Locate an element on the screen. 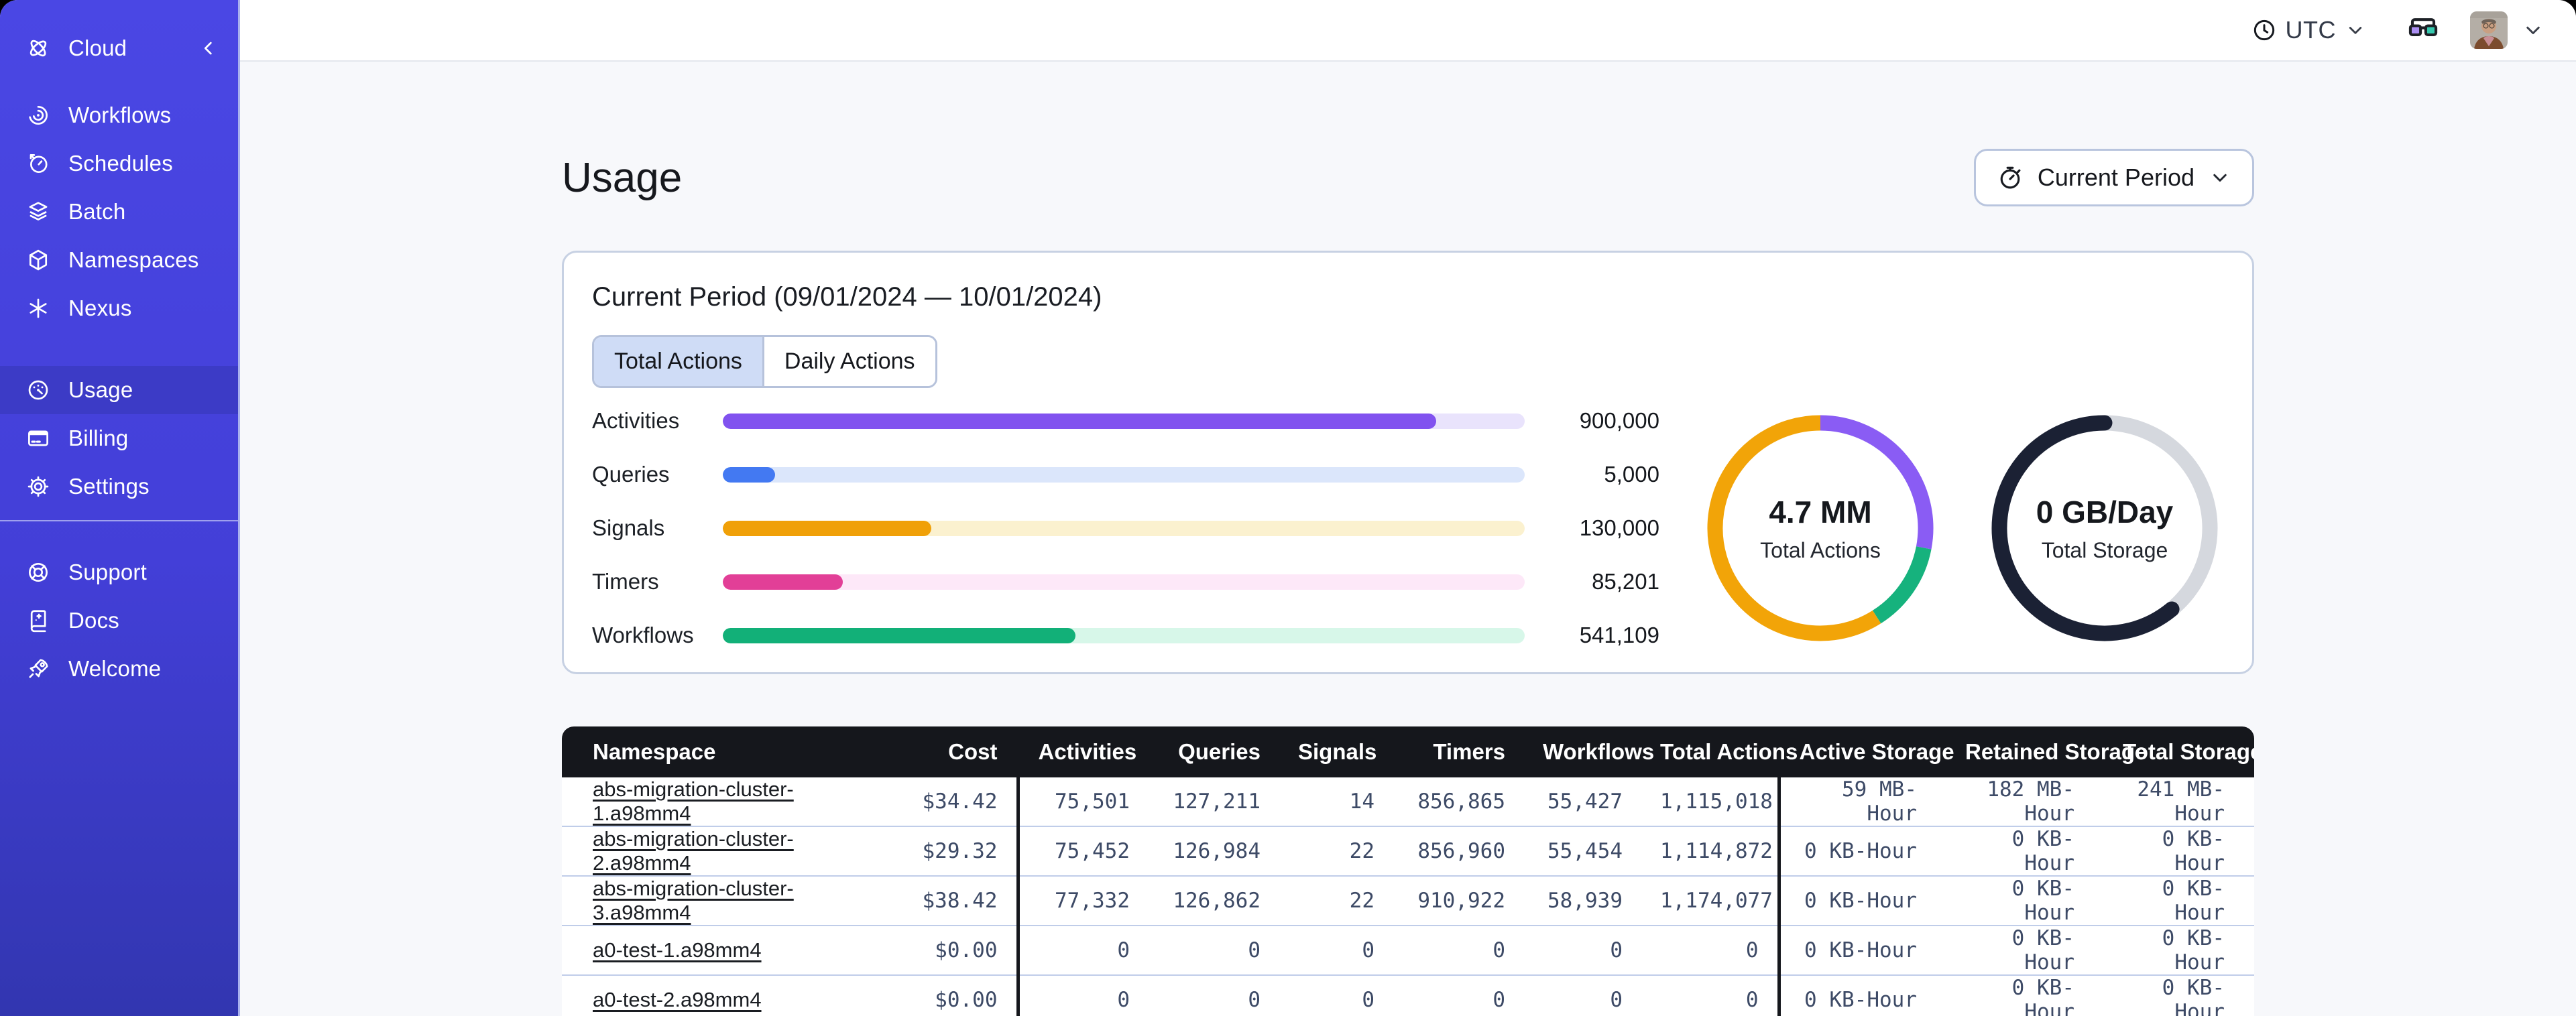  cell-activities: 77,332 is located at coordinates (1082, 901).